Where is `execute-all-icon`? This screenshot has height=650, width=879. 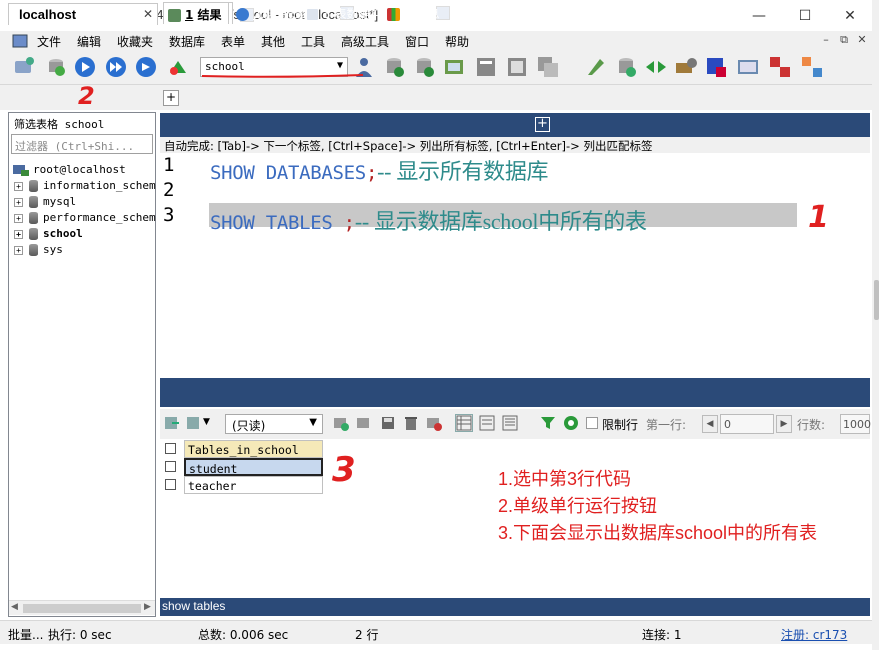
execute-all-icon is located at coordinates (116, 67).